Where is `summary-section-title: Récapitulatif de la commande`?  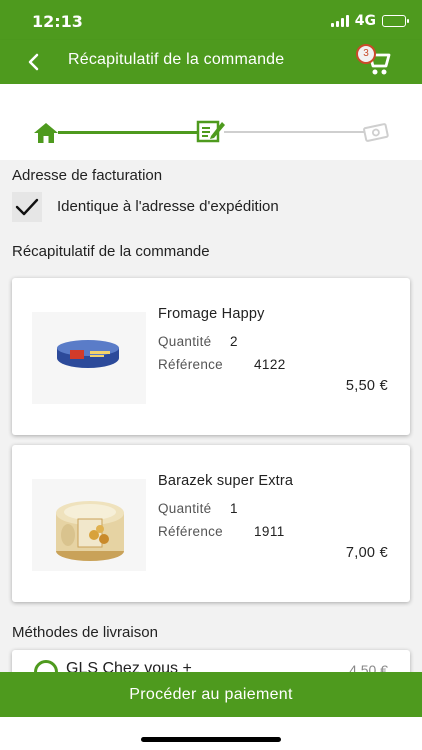
summary-section-title: Récapitulatif de la commande is located at coordinates (111, 251).